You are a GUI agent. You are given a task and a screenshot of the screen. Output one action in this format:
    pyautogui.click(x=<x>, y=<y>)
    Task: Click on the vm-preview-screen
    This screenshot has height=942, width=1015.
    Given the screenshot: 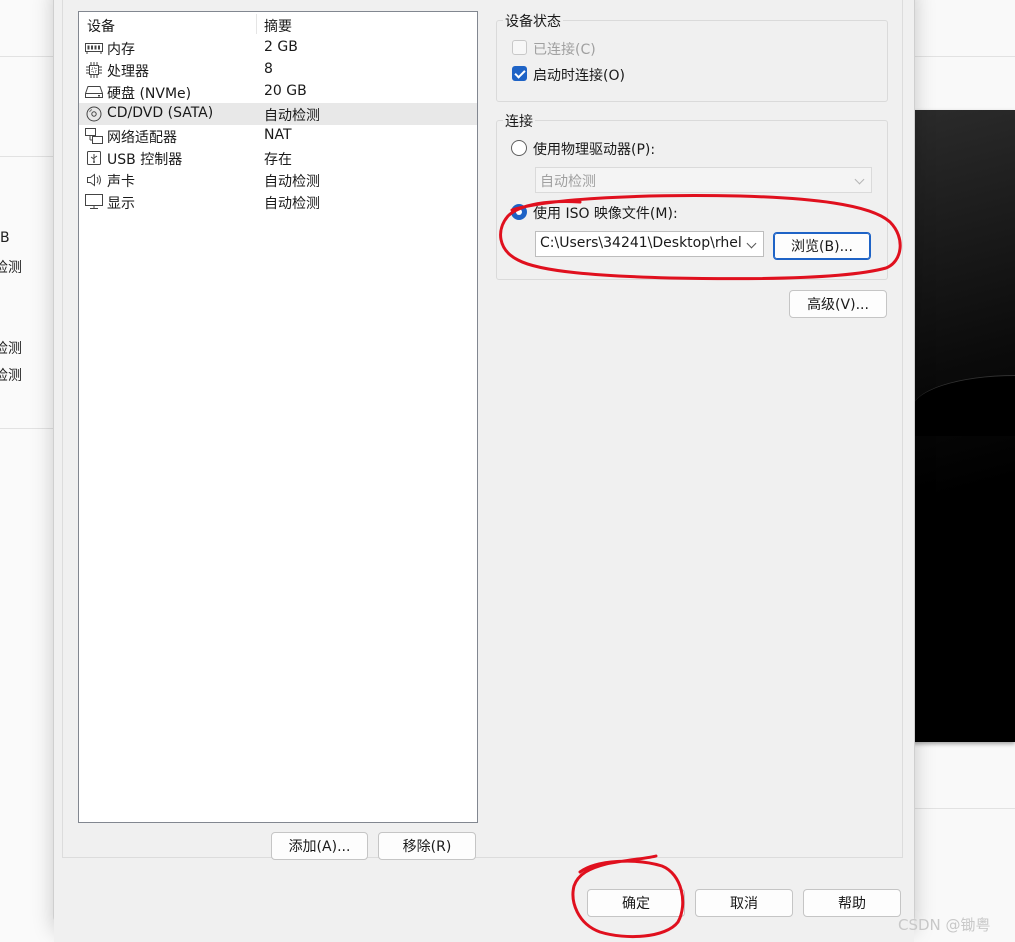 What is the action you would take?
    pyautogui.click(x=963, y=426)
    